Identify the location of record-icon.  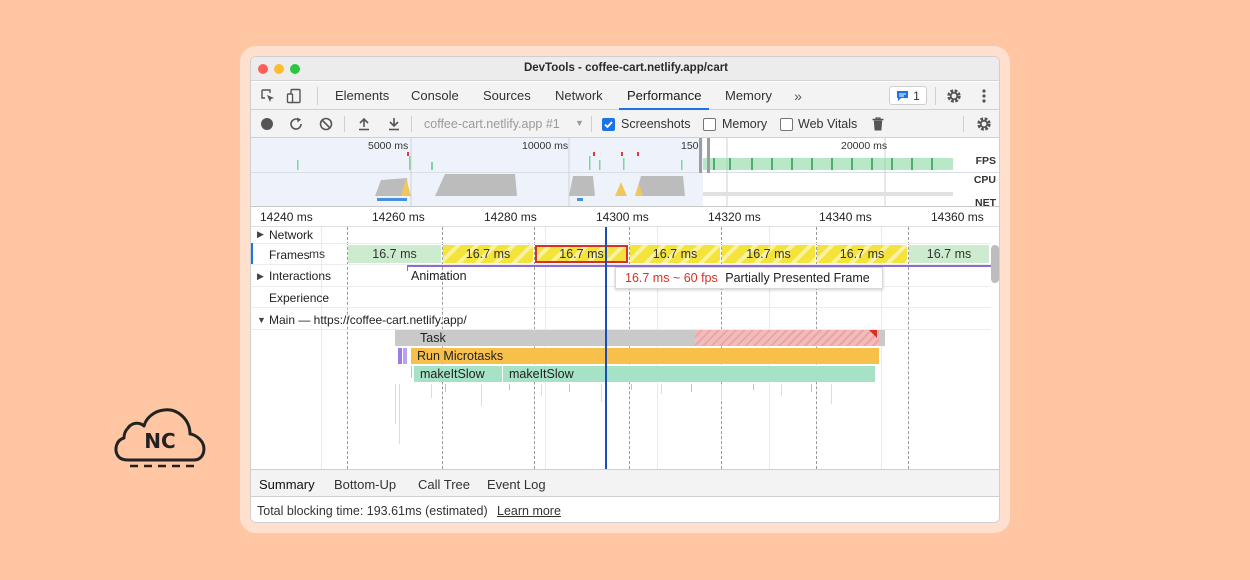
(267, 124).